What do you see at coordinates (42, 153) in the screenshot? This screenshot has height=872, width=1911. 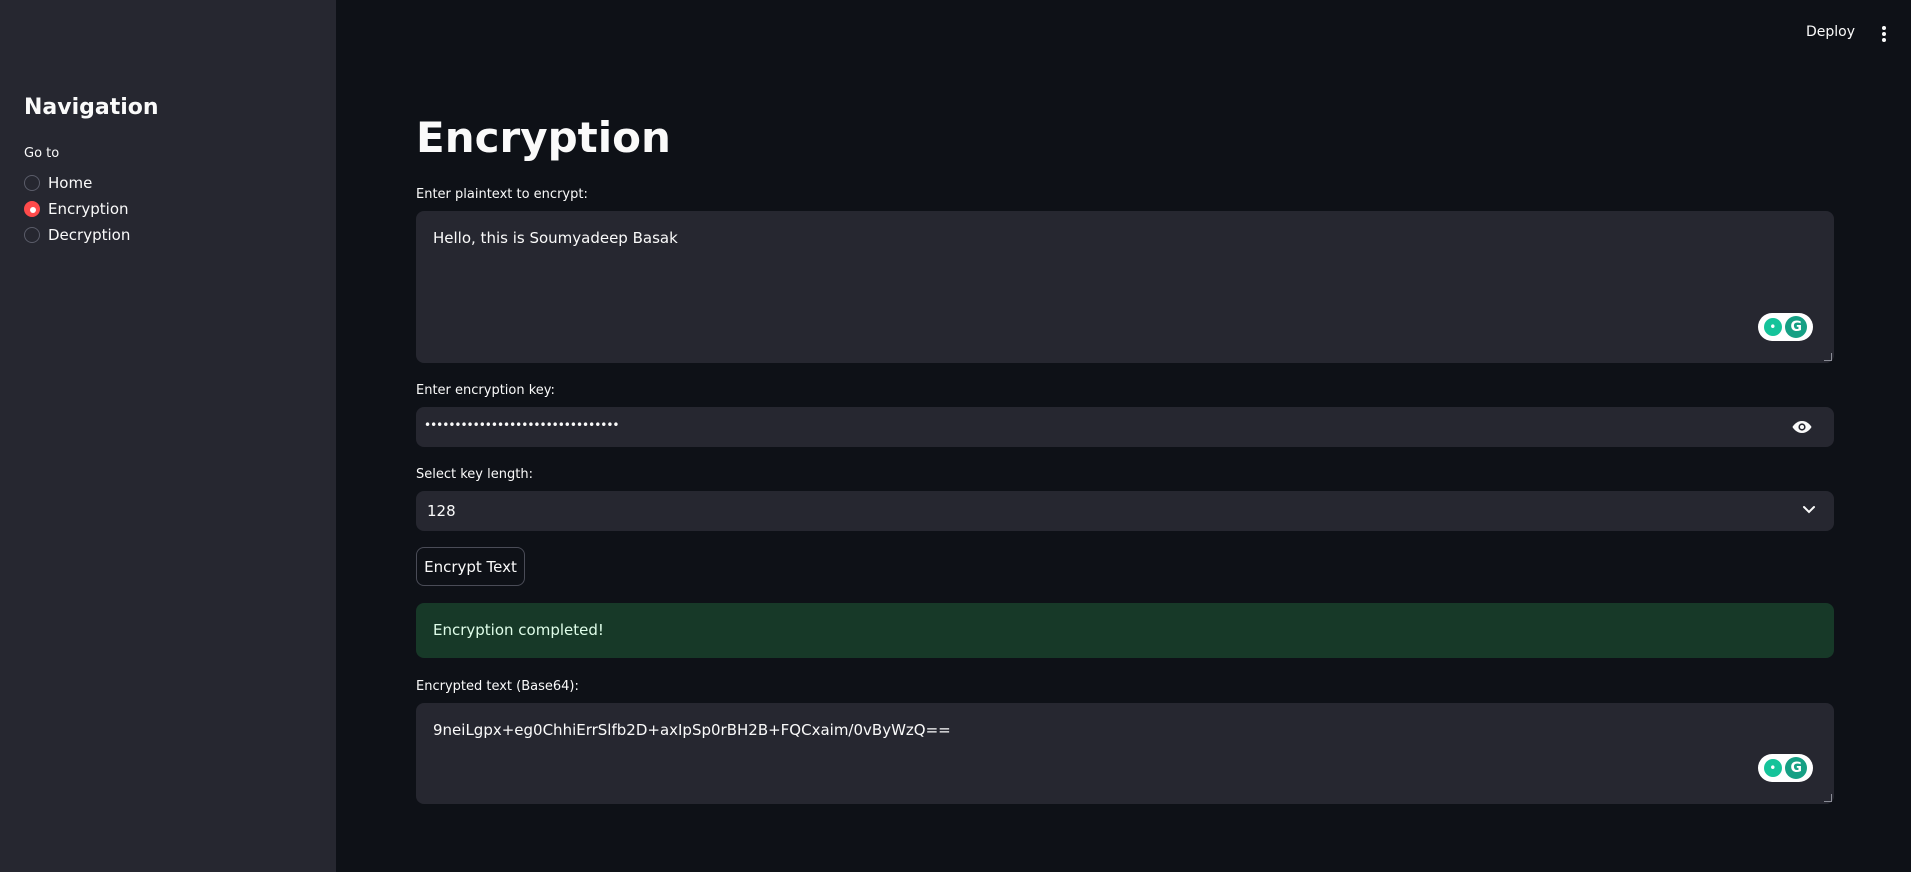 I see `radio-group-label: Go to` at bounding box center [42, 153].